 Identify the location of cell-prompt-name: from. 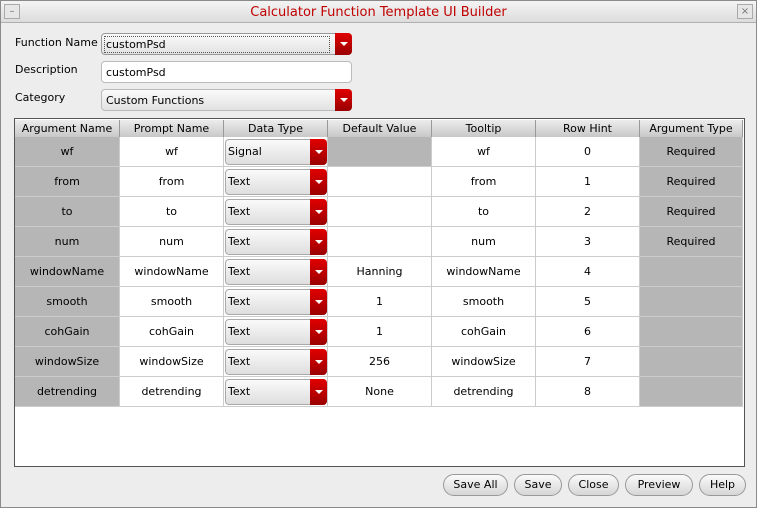
(172, 182).